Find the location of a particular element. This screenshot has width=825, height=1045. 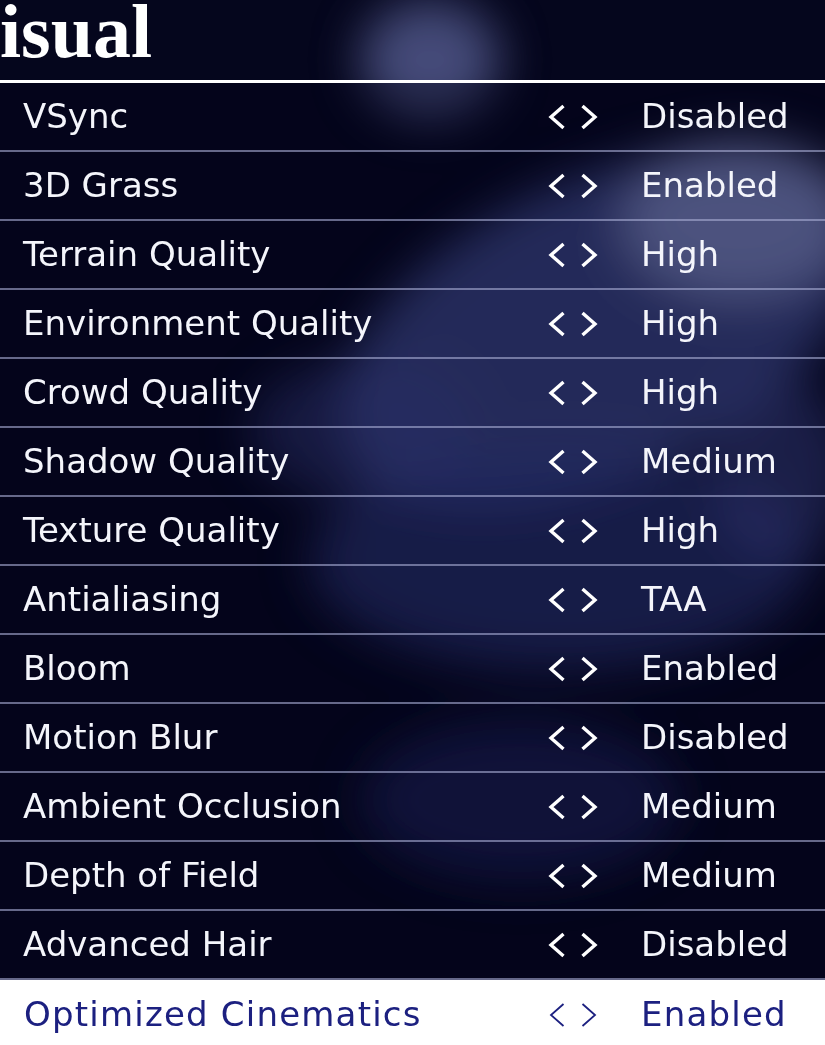

setting-label: Optimized Cinematics is located at coordinates (222, 1014).